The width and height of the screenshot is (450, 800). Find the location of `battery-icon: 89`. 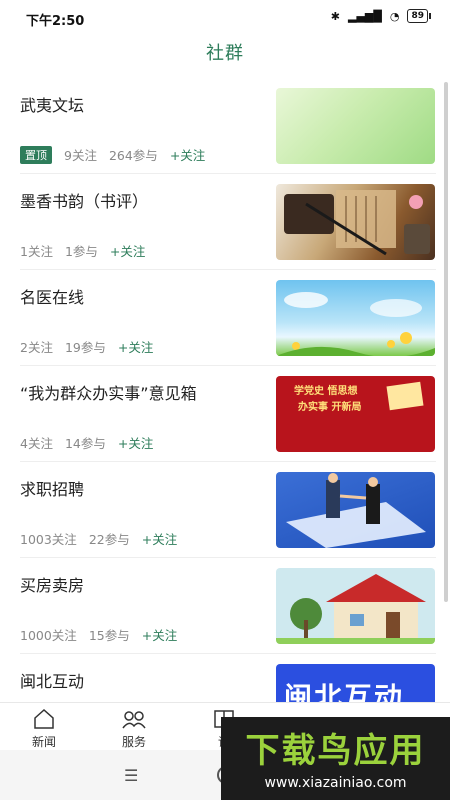

battery-icon: 89 is located at coordinates (419, 16).